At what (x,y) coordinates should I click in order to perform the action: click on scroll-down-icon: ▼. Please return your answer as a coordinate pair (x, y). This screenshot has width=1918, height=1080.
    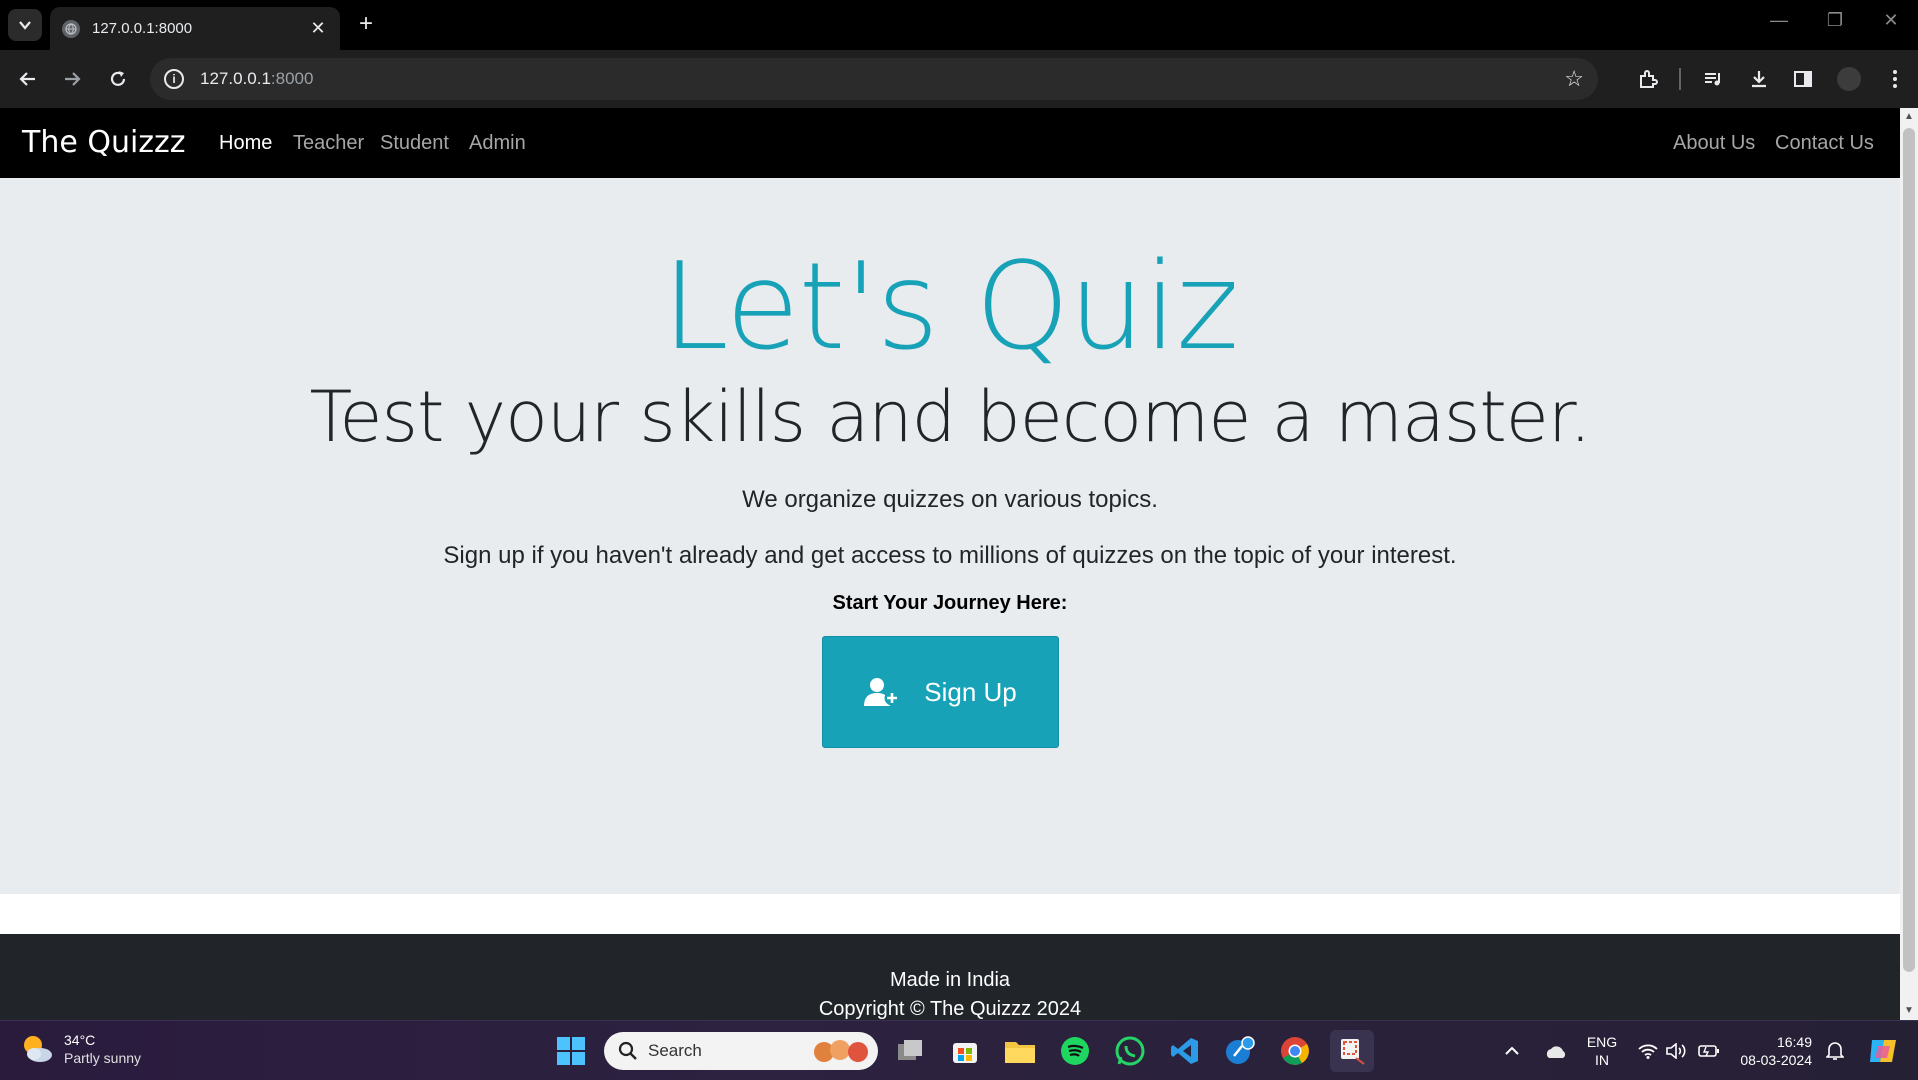
    Looking at the image, I should click on (1909, 1011).